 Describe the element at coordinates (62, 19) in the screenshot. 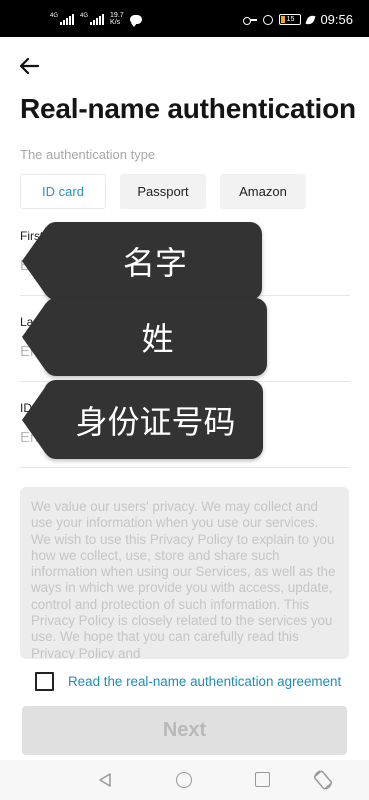

I see `signal-1-icon: 4G` at that location.